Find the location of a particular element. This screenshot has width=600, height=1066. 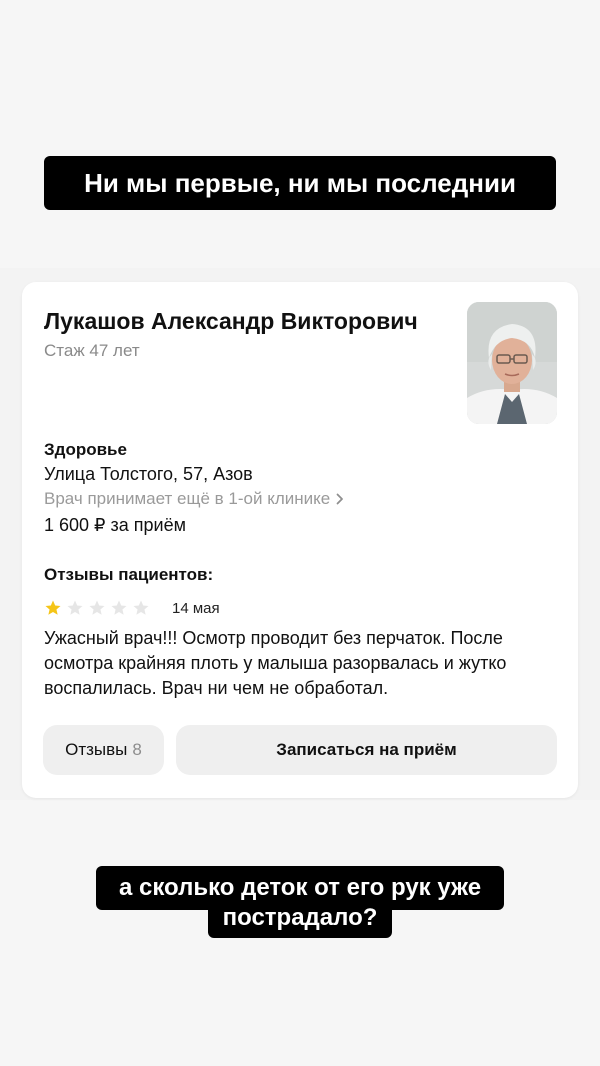

doctor-name: Лукашов Александр Викторович is located at coordinates (249, 321).